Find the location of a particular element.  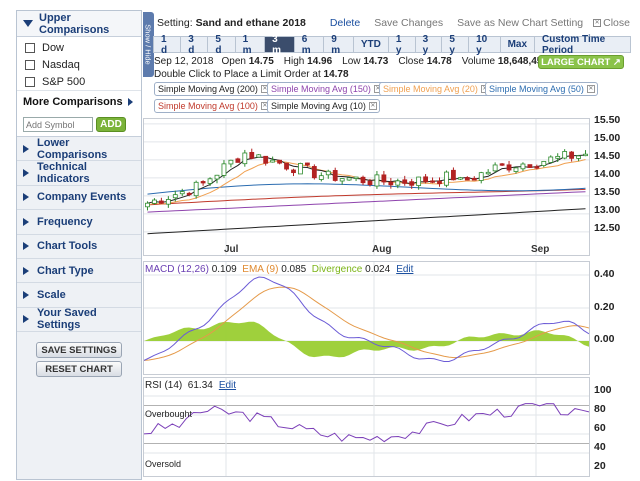

timeframe-tab: 3 d is located at coordinates (194, 45).